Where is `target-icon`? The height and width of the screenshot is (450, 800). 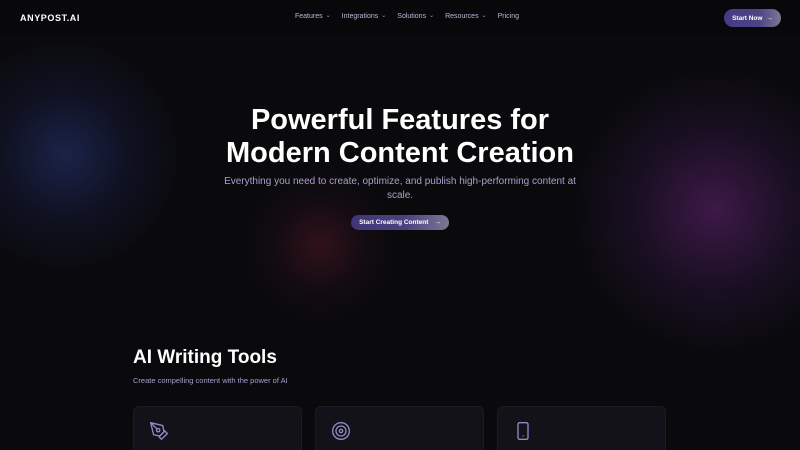
target-icon is located at coordinates (341, 431).